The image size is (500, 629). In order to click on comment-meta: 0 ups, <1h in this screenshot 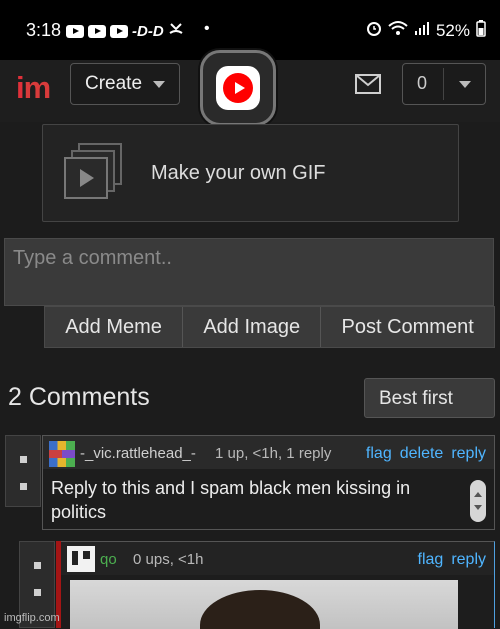, I will do `click(168, 559)`.